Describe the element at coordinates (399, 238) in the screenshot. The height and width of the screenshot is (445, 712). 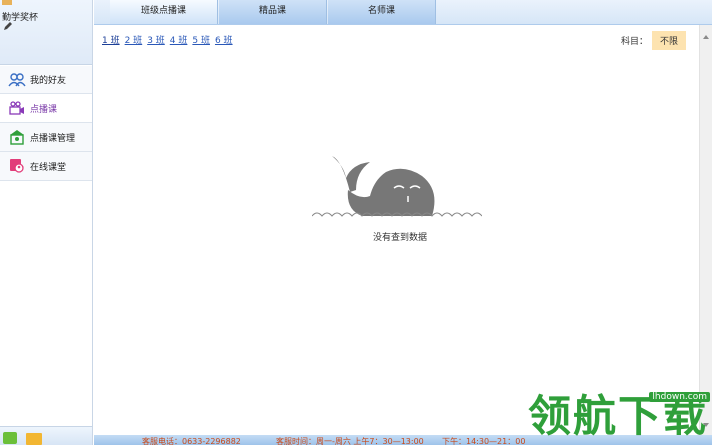
I see `empty-state-text: 没有查到数据` at that location.